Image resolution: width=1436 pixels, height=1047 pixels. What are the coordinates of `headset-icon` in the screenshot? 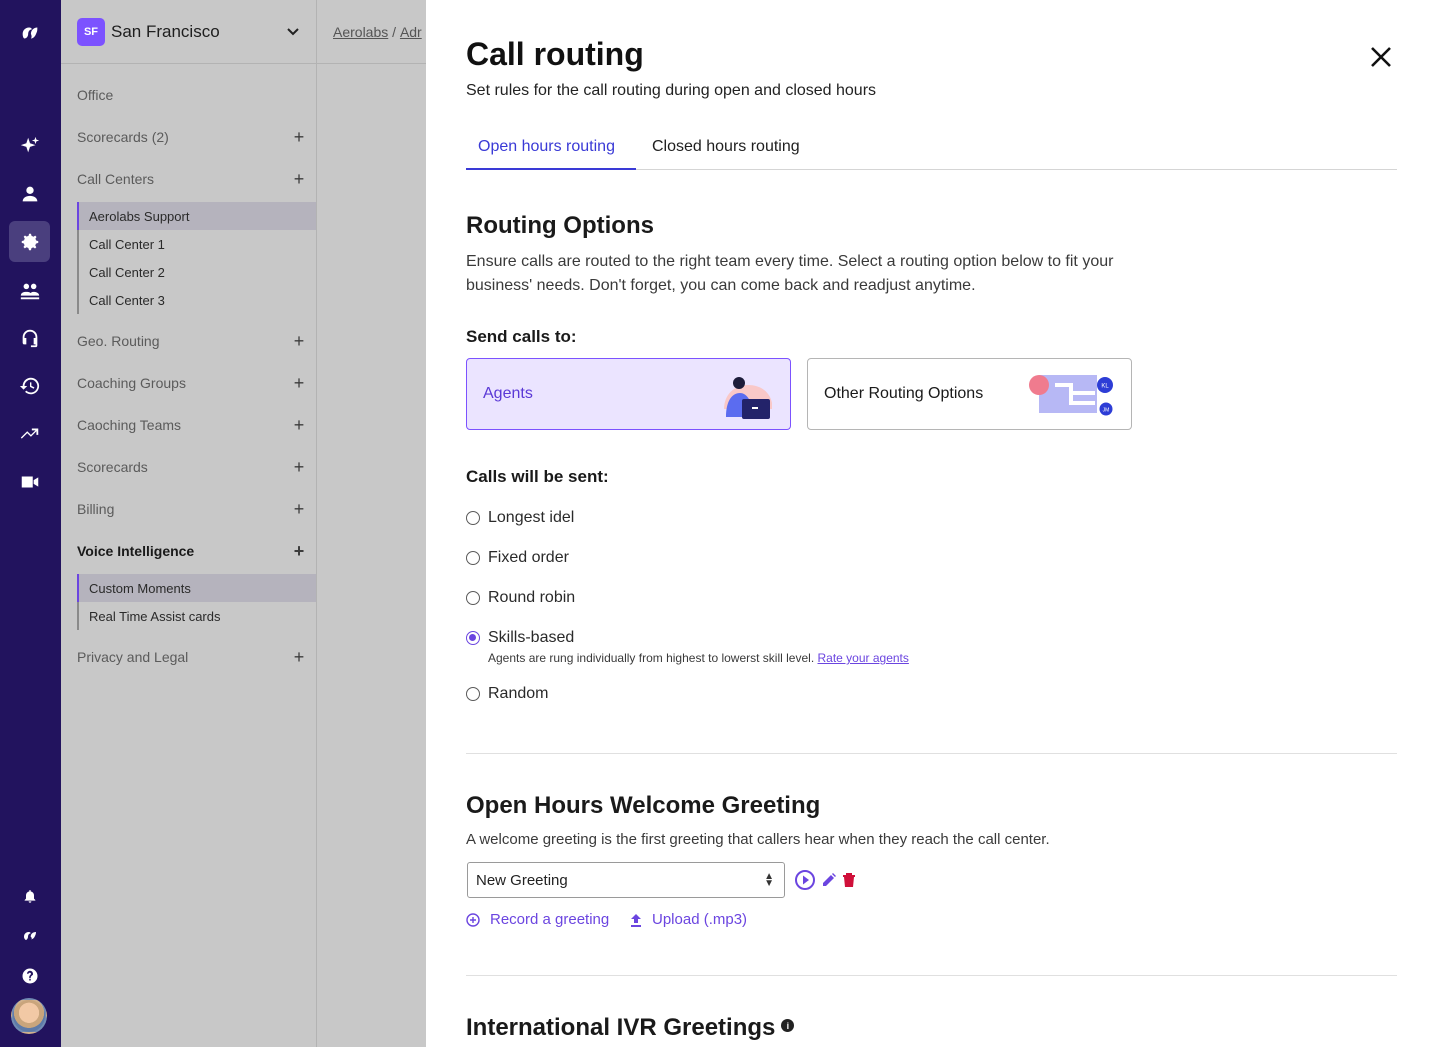 It's located at (29, 337).